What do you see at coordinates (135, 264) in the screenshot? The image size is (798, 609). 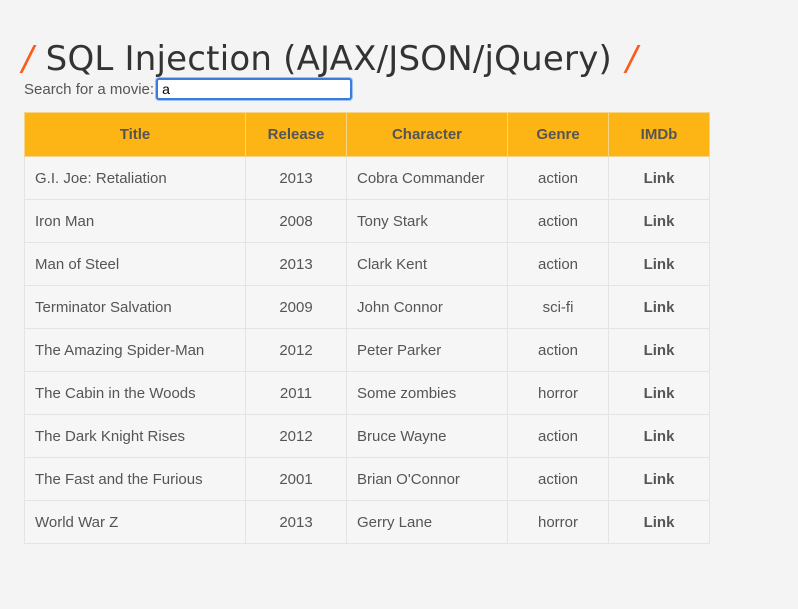 I see `cell-title: Man of Steel` at bounding box center [135, 264].